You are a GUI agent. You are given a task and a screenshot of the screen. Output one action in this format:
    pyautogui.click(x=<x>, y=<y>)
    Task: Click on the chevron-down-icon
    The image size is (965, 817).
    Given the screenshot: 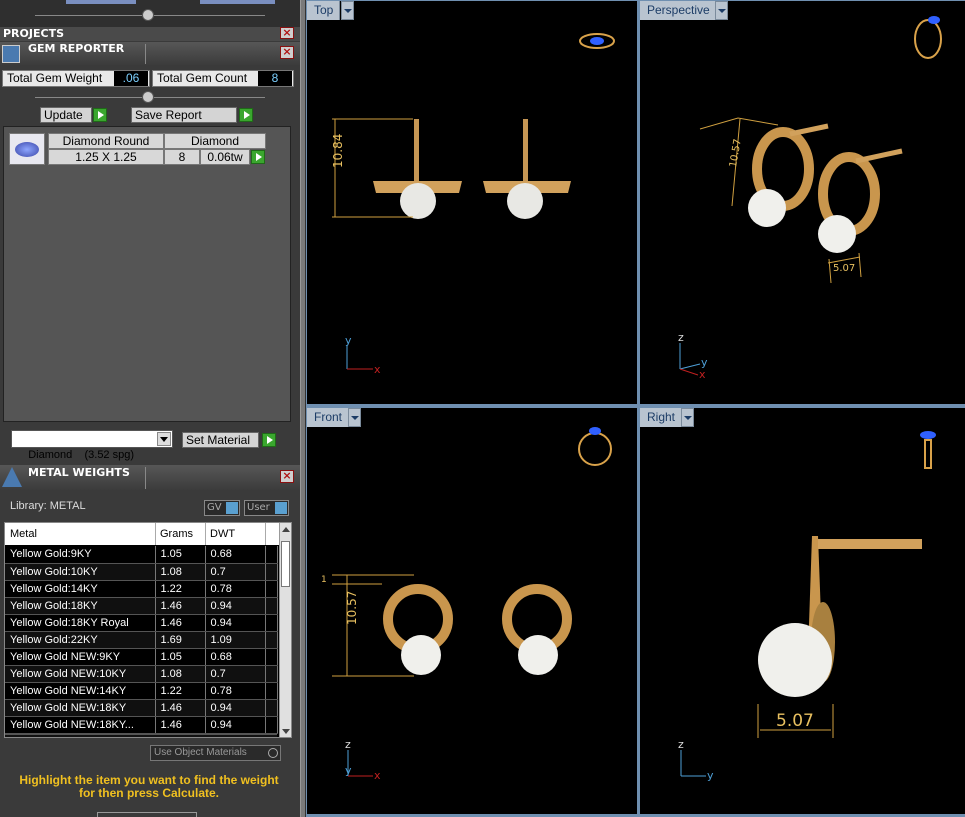 What is the action you would take?
    pyautogui.click(x=164, y=439)
    